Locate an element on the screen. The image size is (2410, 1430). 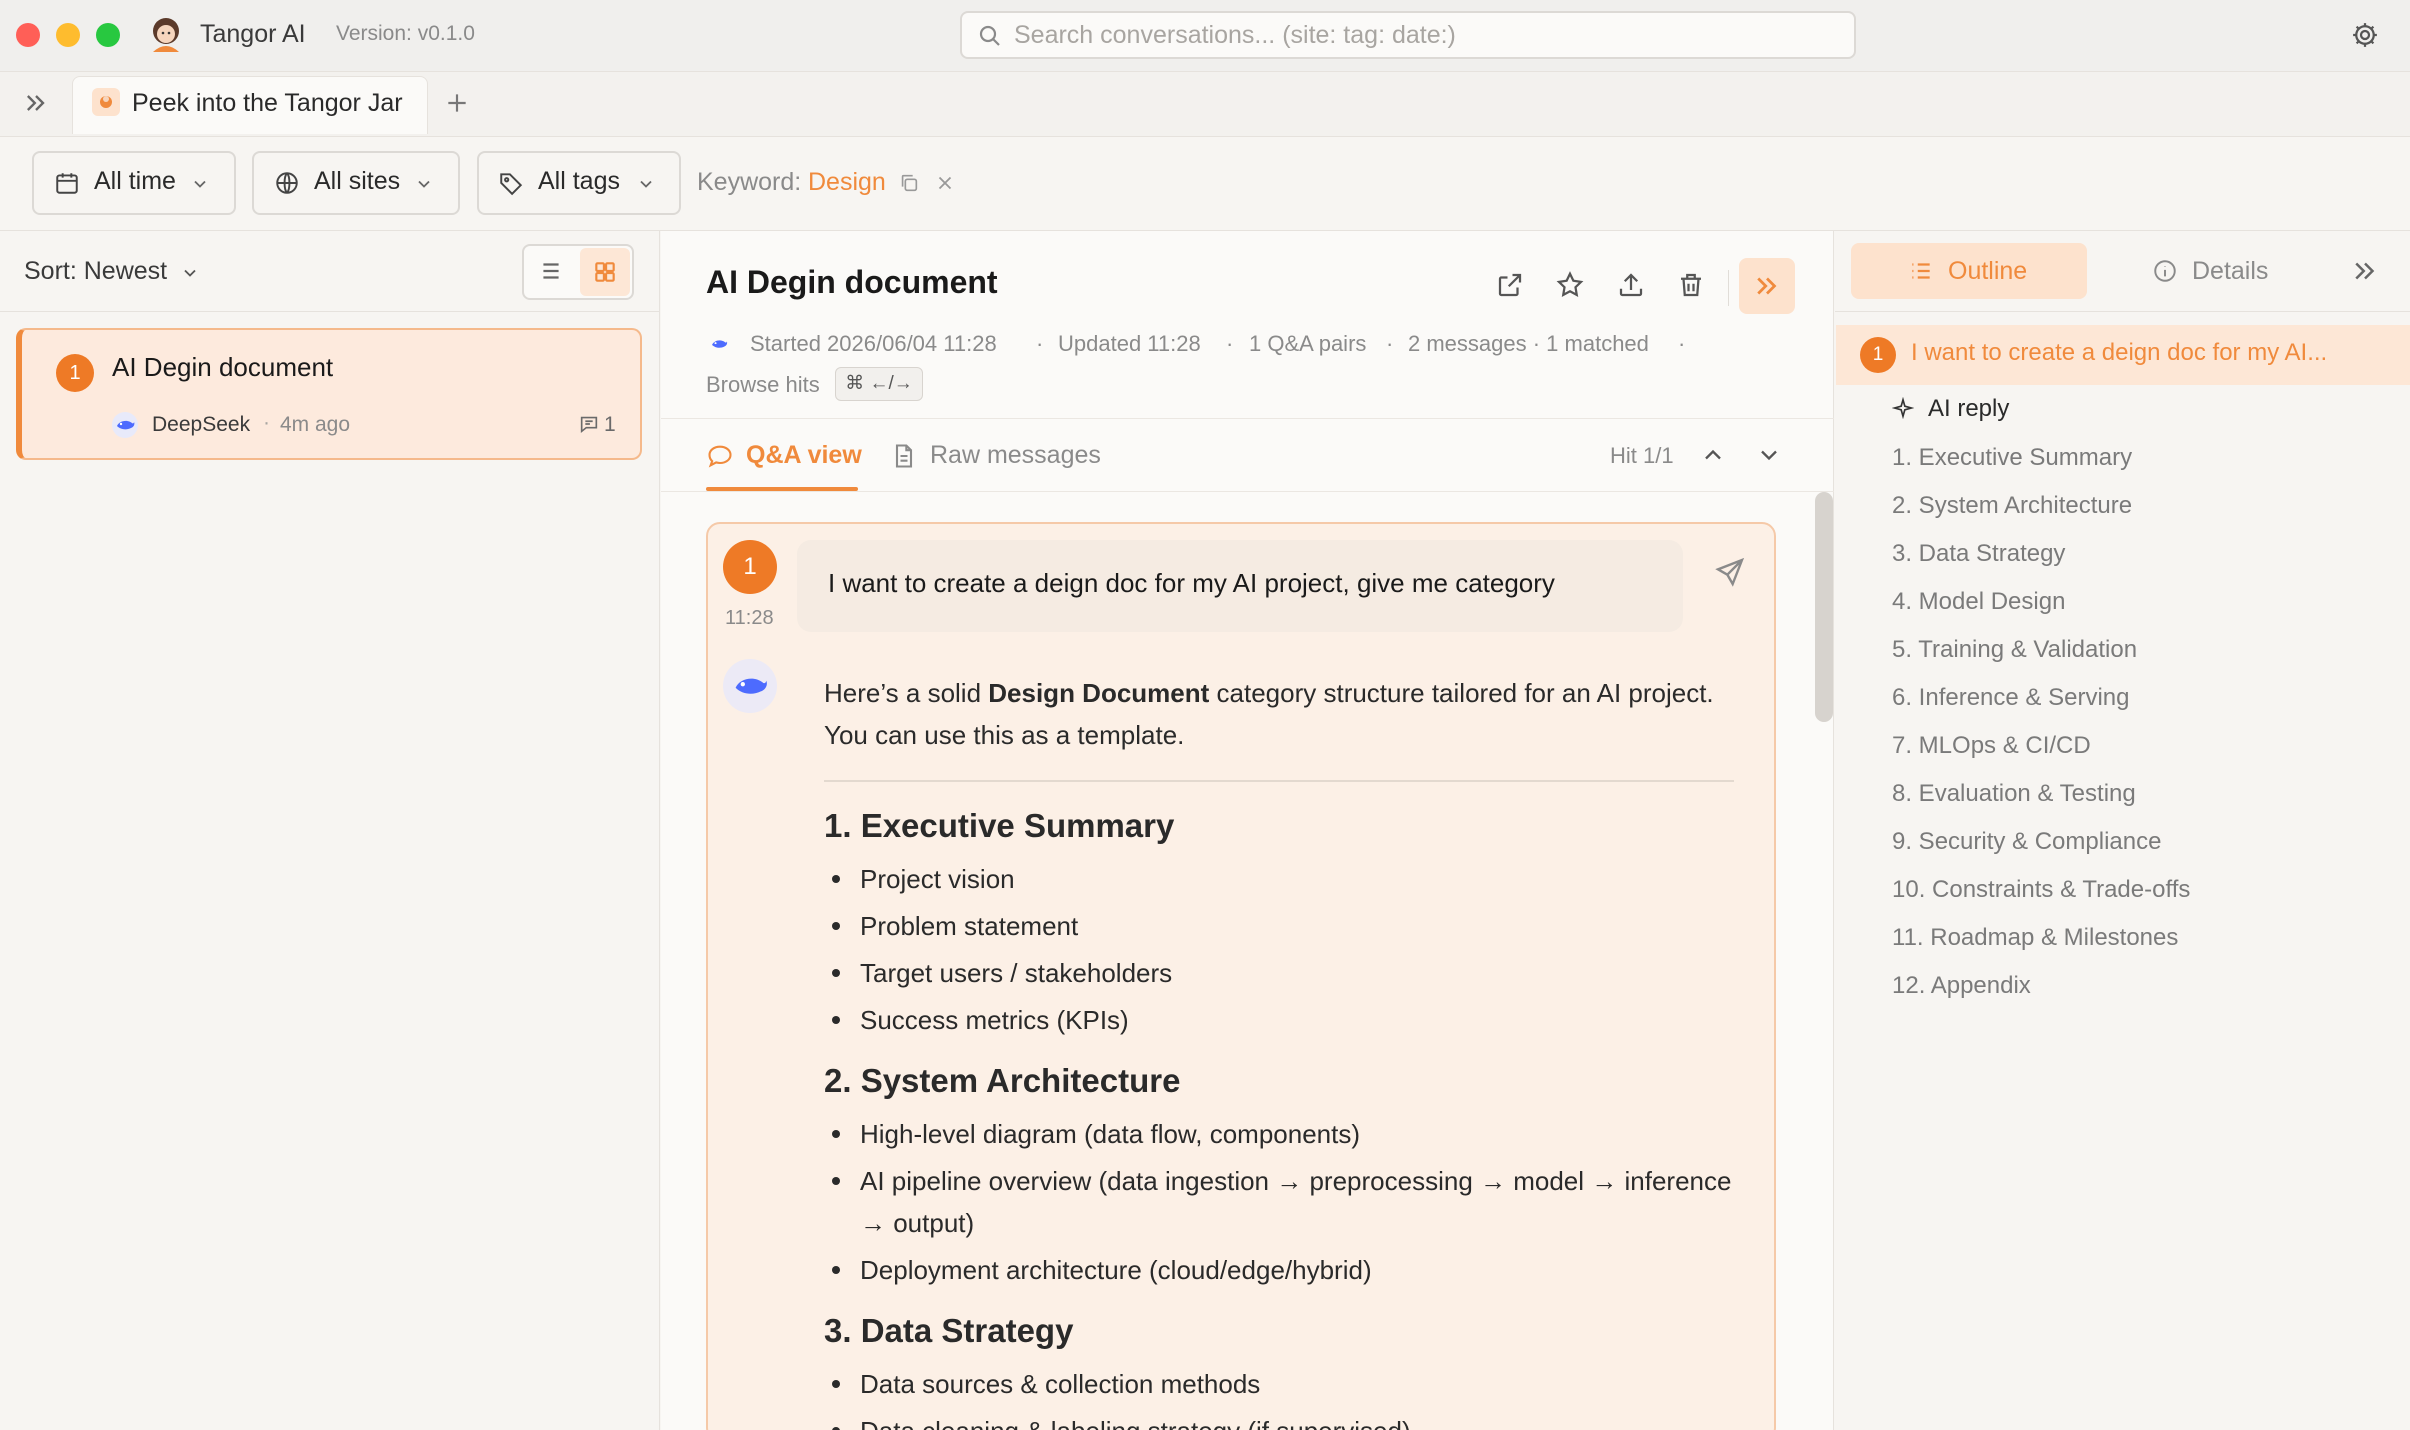
tag-icon is located at coordinates (511, 183).